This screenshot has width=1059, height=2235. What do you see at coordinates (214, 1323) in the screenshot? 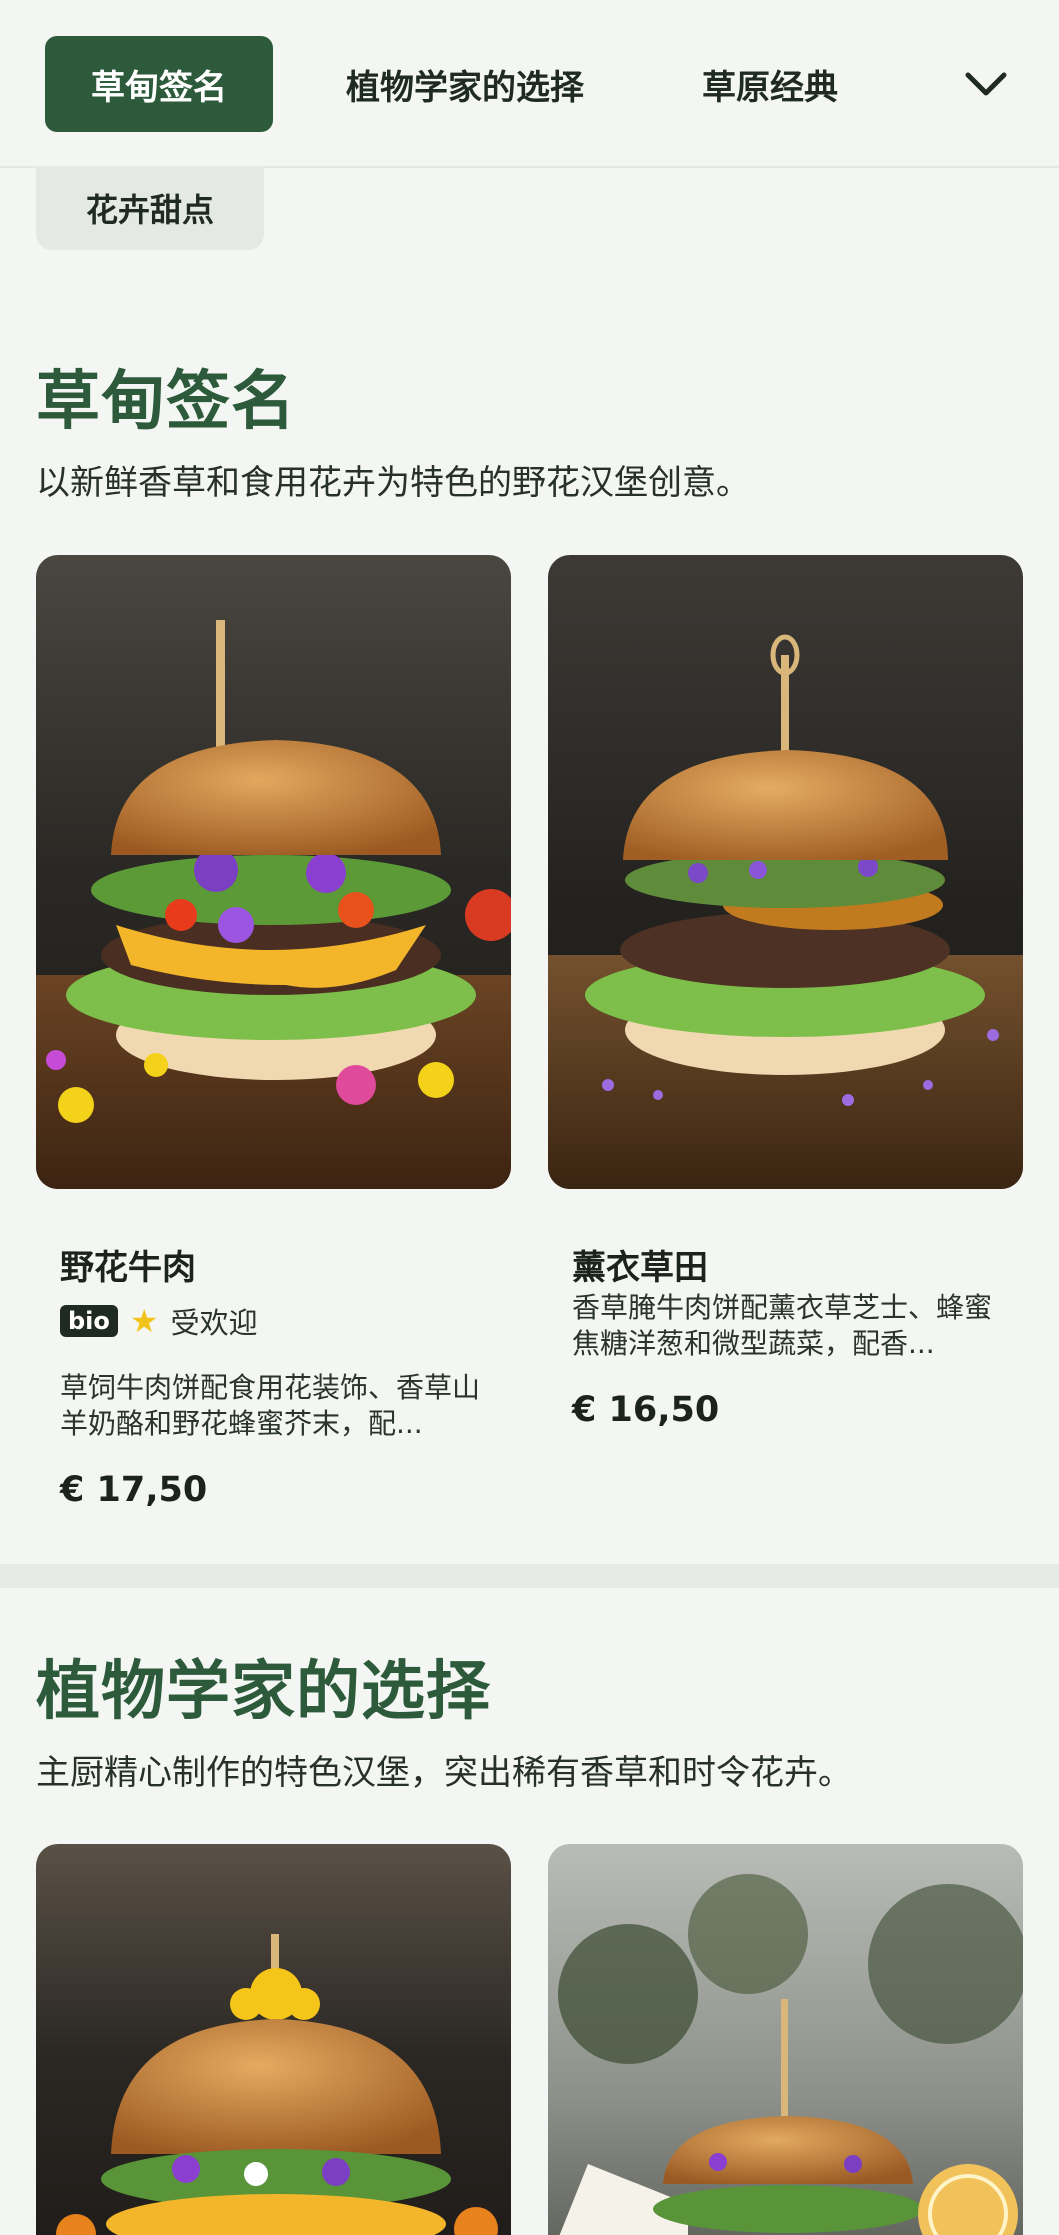
I see `popular-label: 受欢迎` at bounding box center [214, 1323].